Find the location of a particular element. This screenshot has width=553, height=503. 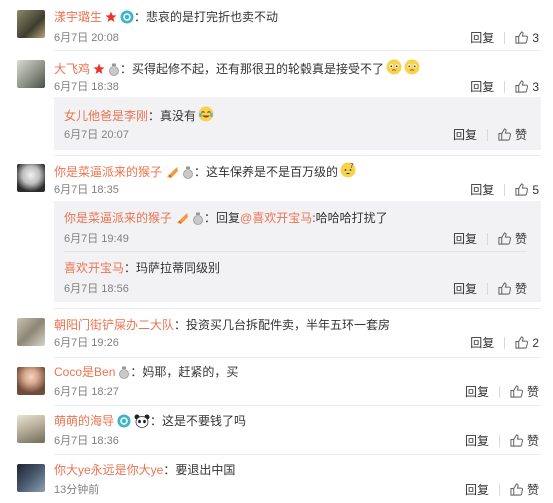

username: 朝阳门街铲屎办二大队 is located at coordinates (114, 325).